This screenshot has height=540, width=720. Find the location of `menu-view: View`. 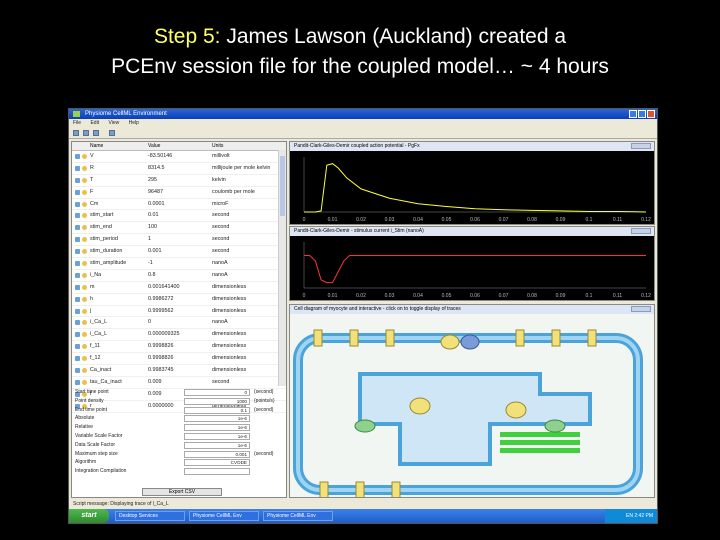

menu-view: View is located at coordinates (113, 123).